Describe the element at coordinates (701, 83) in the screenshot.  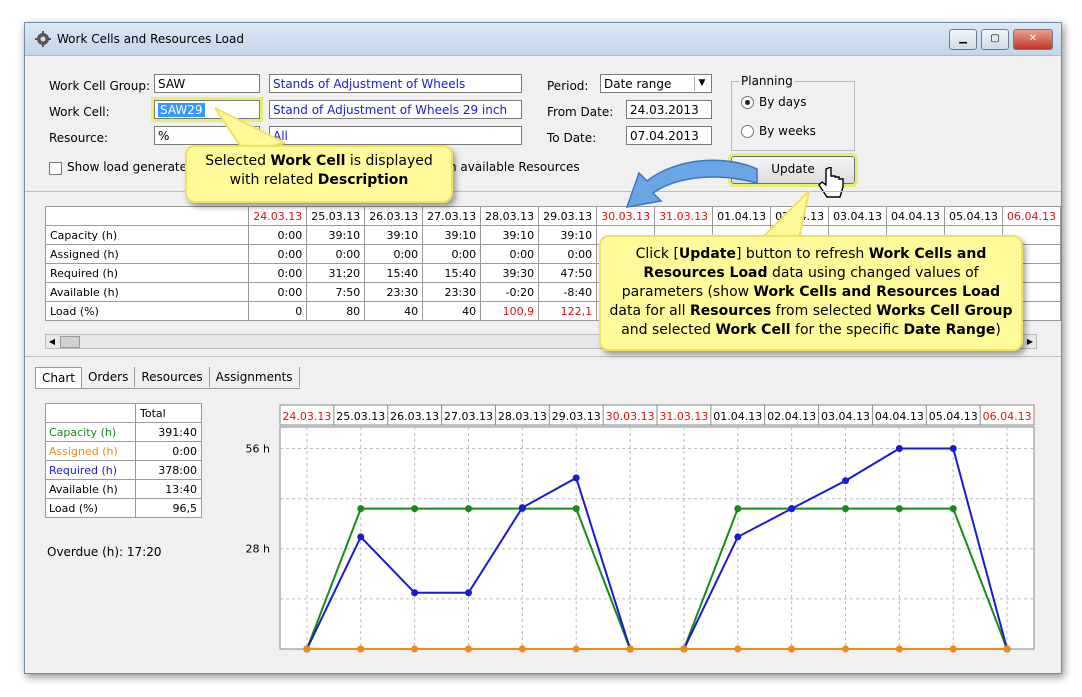
I see `dropdown-arrow-icon: ▼` at that location.